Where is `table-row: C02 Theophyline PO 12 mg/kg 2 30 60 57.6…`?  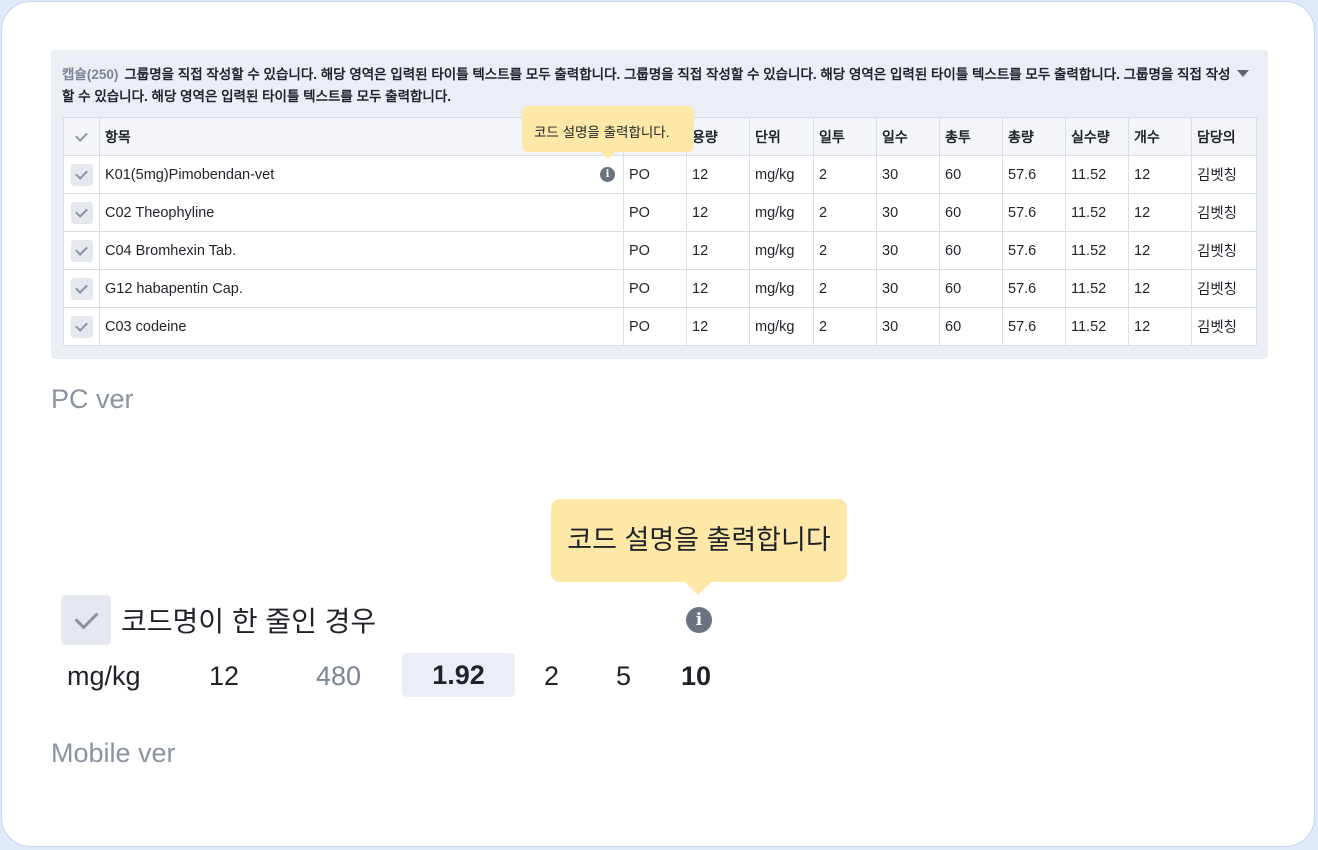
table-row: C02 Theophyline PO 12 mg/kg 2 30 60 57.6… is located at coordinates (660, 212).